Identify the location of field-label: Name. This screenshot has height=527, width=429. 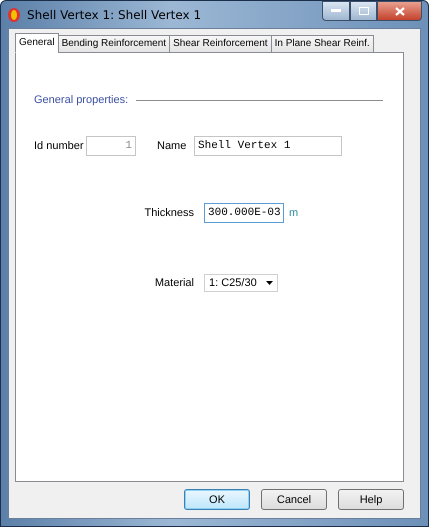
(172, 146).